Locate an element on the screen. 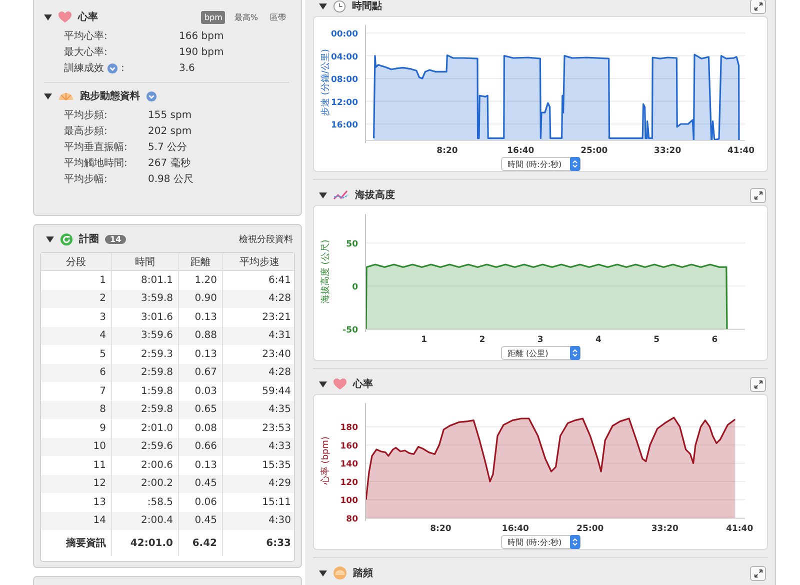 The height and width of the screenshot is (585, 800). axis-title: 海拔高度 (公尺) is located at coordinates (326, 272).